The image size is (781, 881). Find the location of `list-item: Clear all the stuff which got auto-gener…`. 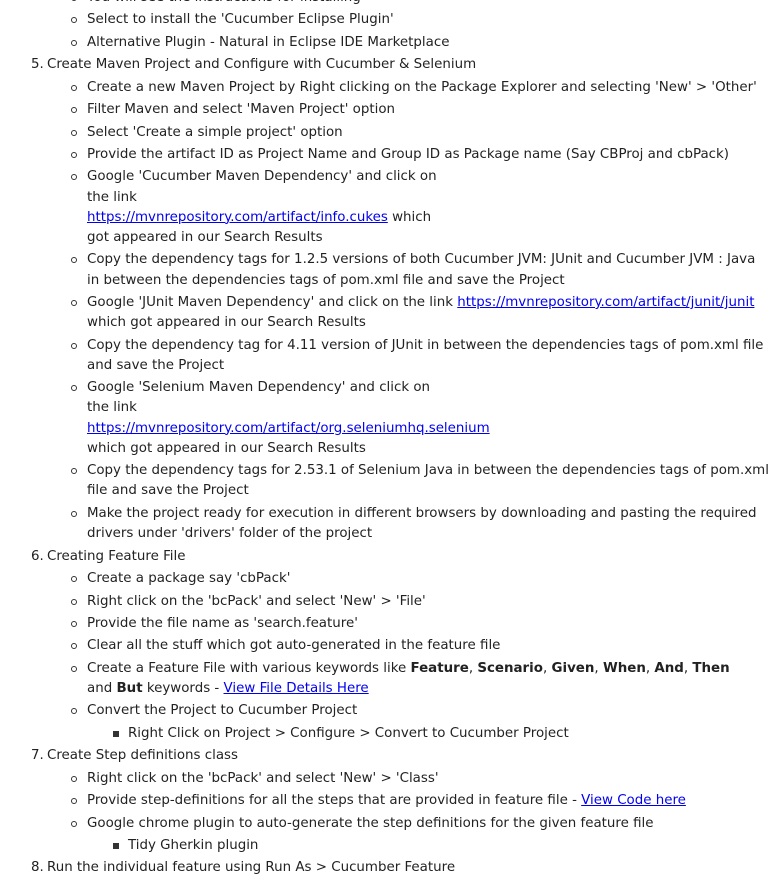

list-item: Clear all the stuff which got auto-gener… is located at coordinates (426, 646).